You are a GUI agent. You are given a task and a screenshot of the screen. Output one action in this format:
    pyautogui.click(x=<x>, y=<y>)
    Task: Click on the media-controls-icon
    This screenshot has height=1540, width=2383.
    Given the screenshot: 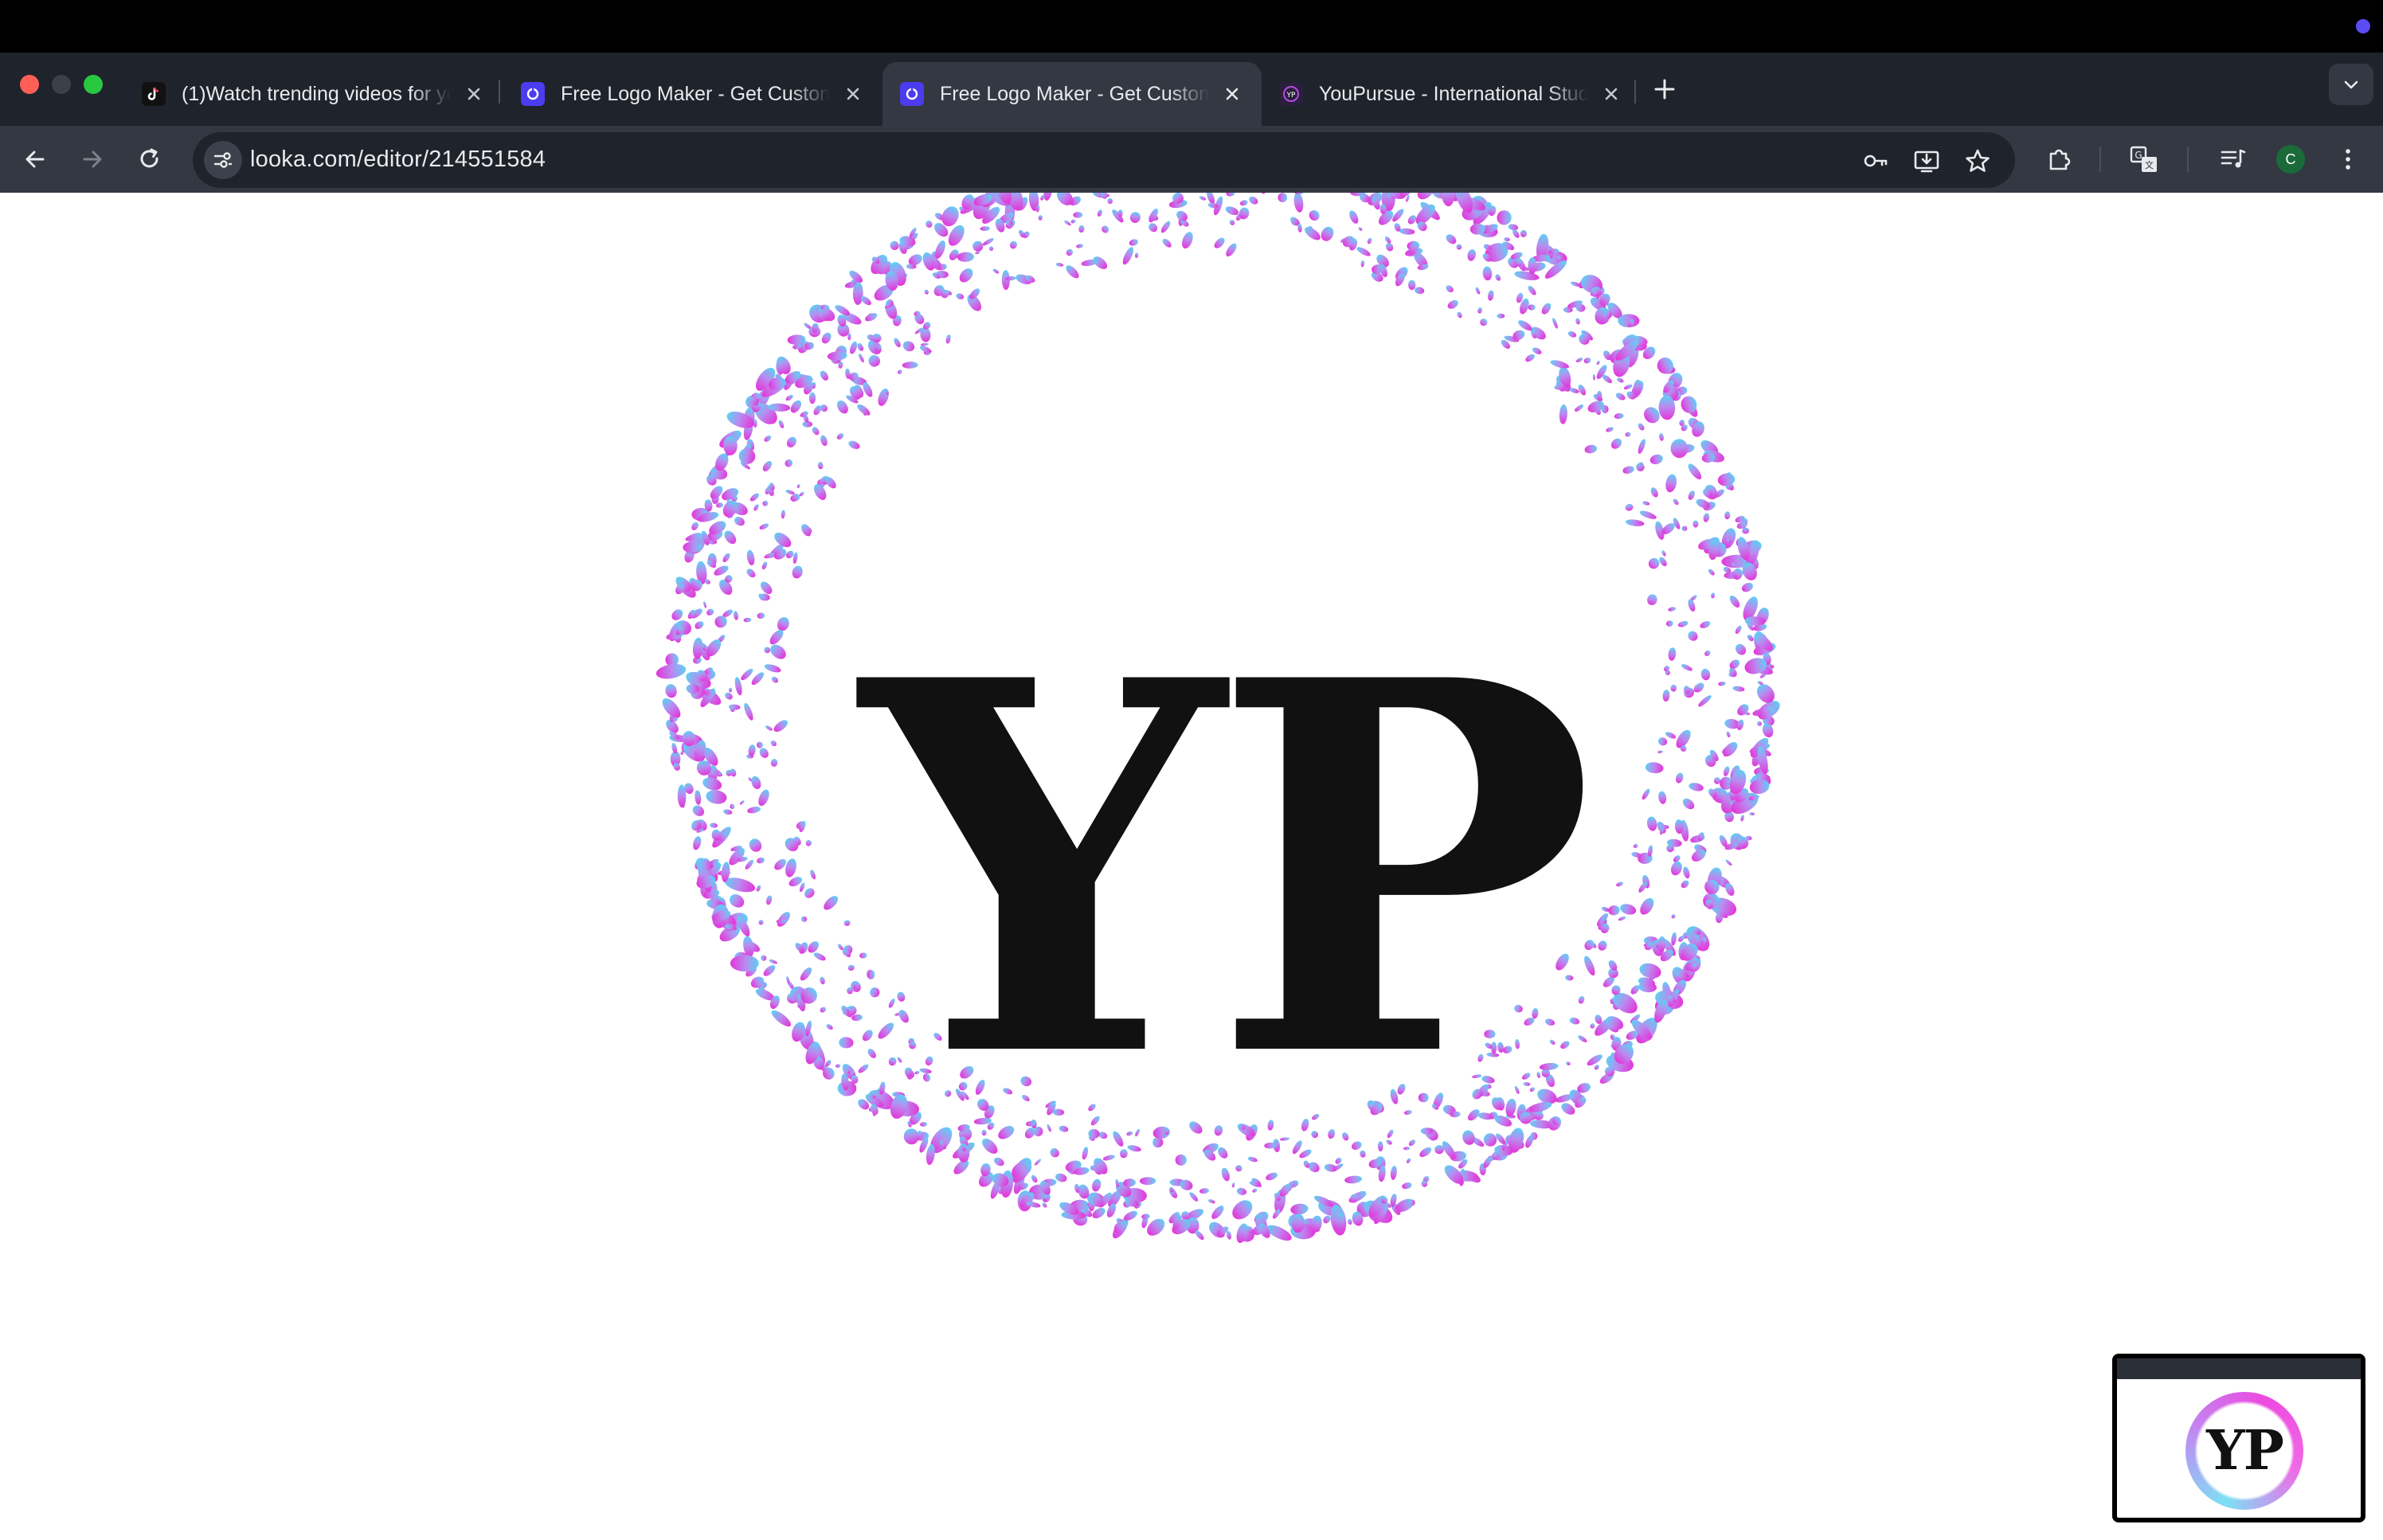 What is the action you would take?
    pyautogui.click(x=2233, y=159)
    